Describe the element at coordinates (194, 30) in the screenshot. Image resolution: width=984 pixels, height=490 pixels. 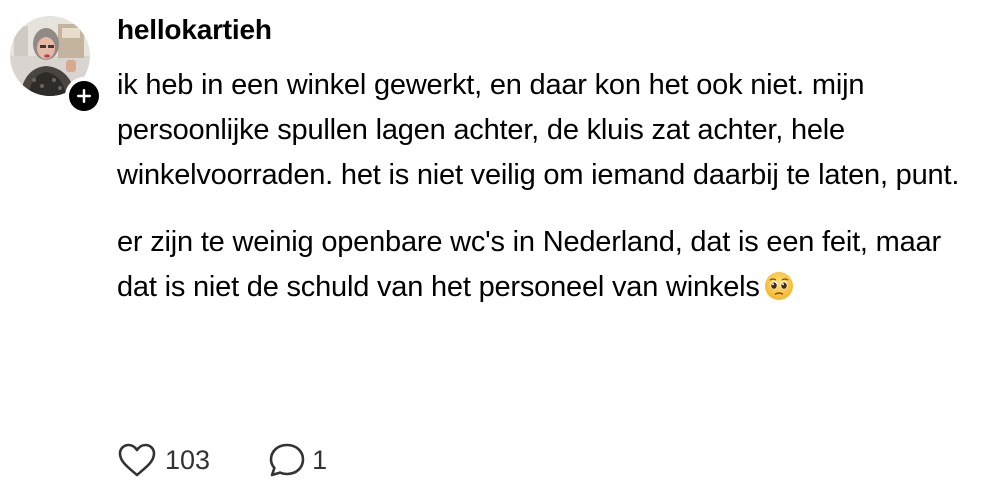
I see `username: hellokartieh` at that location.